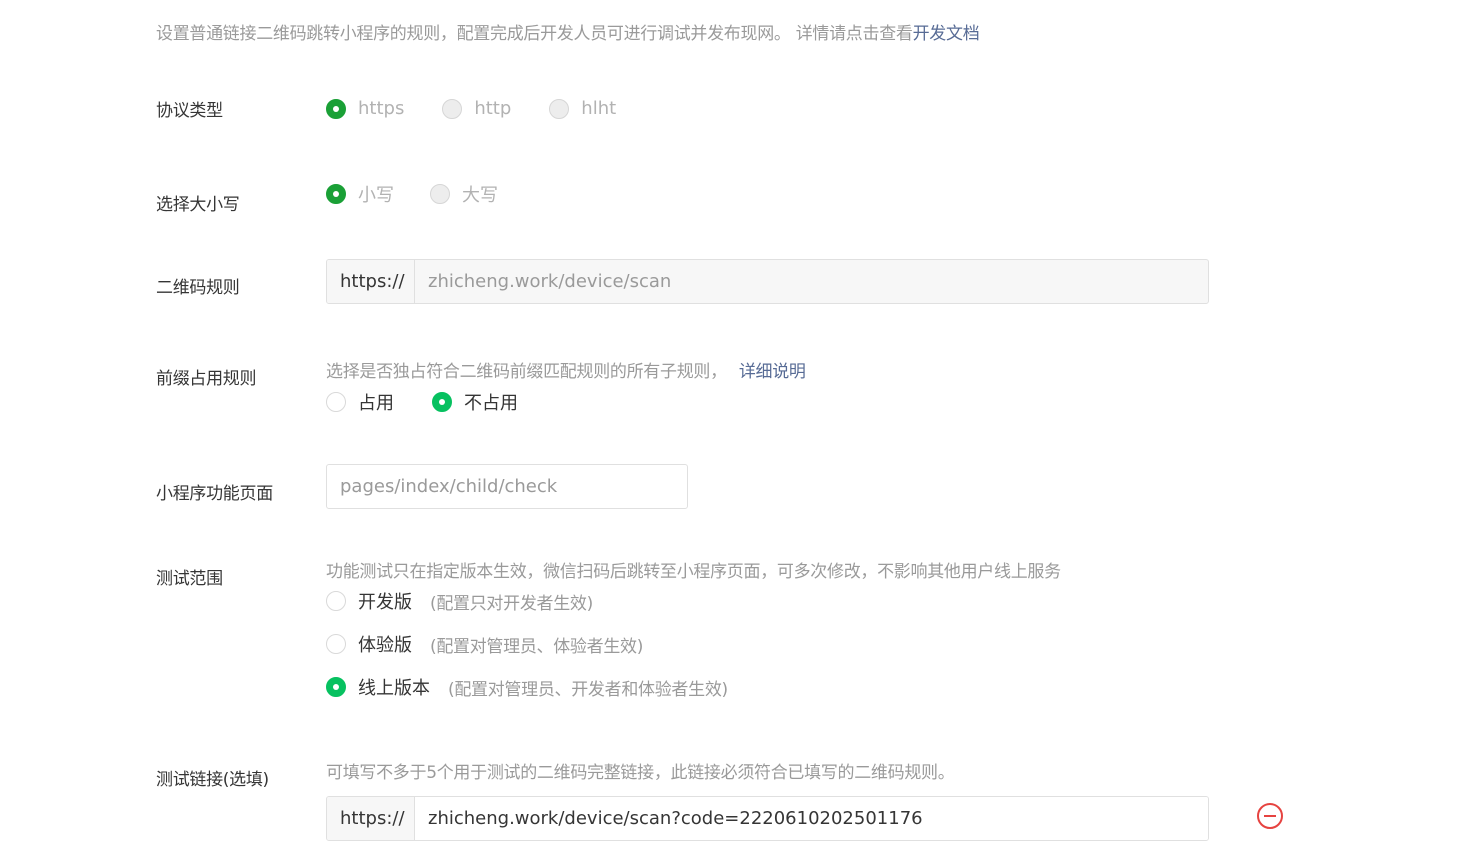 The width and height of the screenshot is (1479, 841). What do you see at coordinates (480, 195) in the screenshot?
I see `radio-uppercase-label: 大写` at bounding box center [480, 195].